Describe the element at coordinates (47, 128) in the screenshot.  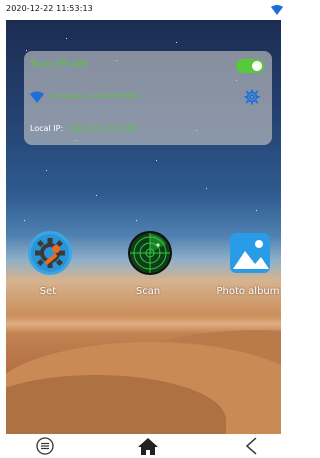
I see `local-ip-label: Local IP:` at that location.